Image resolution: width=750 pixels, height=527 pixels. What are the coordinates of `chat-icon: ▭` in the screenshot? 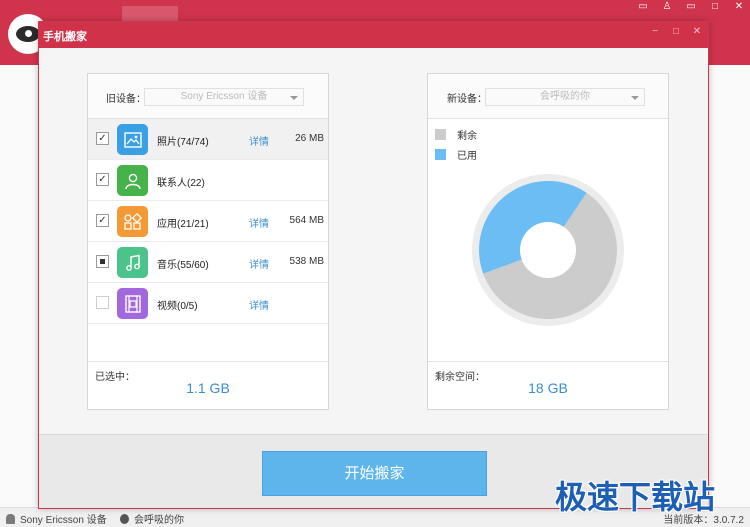 It's located at (643, 7).